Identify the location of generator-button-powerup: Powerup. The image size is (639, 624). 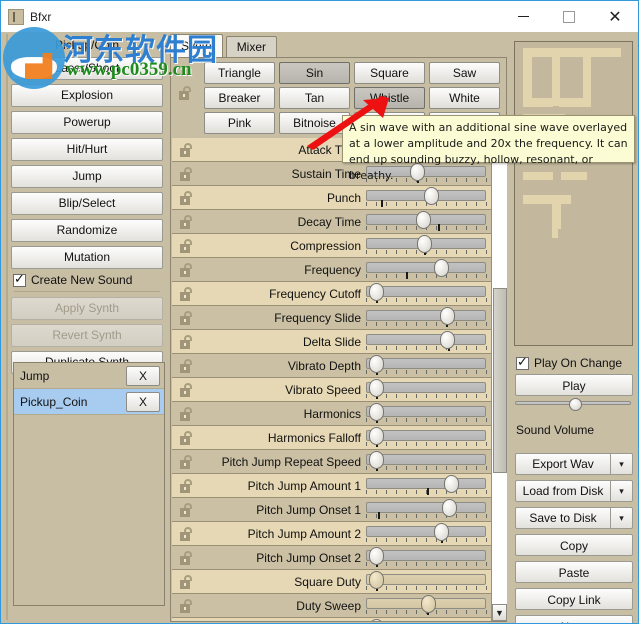
(87, 122).